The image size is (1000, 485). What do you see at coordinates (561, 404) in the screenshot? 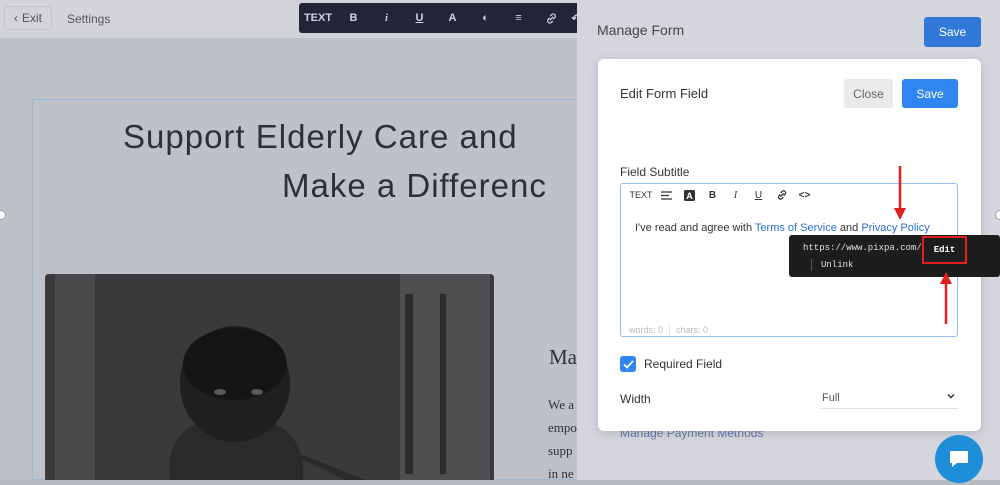
I see `paragraph-line: We a` at bounding box center [561, 404].